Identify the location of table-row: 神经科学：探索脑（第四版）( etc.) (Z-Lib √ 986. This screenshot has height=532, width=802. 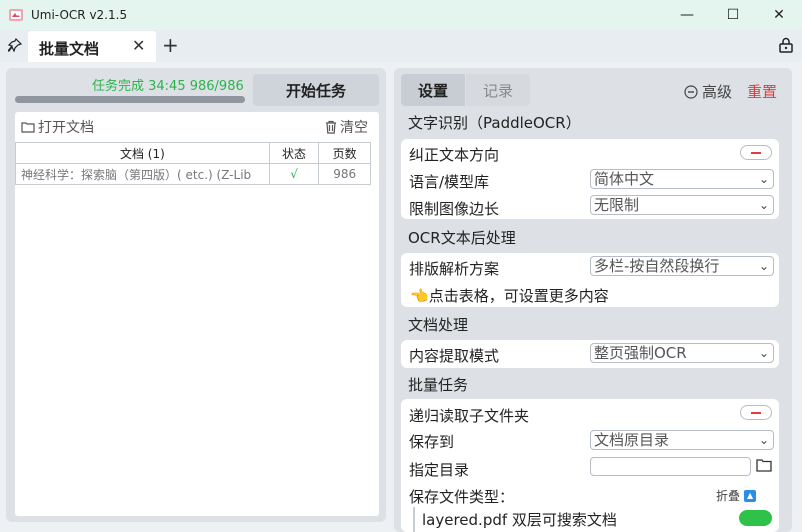
(193, 174).